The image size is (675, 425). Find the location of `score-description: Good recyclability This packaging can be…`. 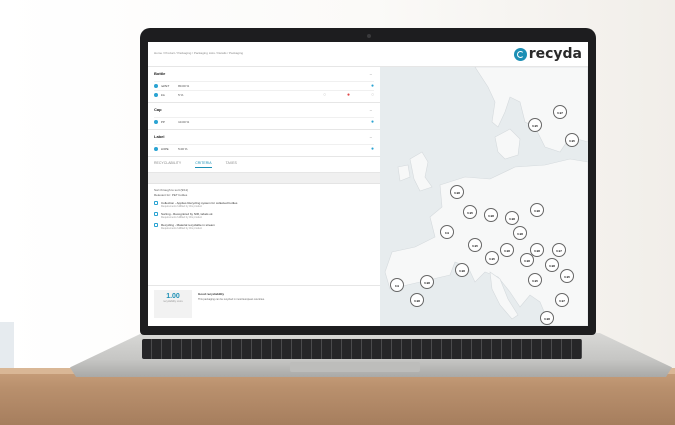

score-description: Good recyclability This packaging can be… is located at coordinates (285, 296).